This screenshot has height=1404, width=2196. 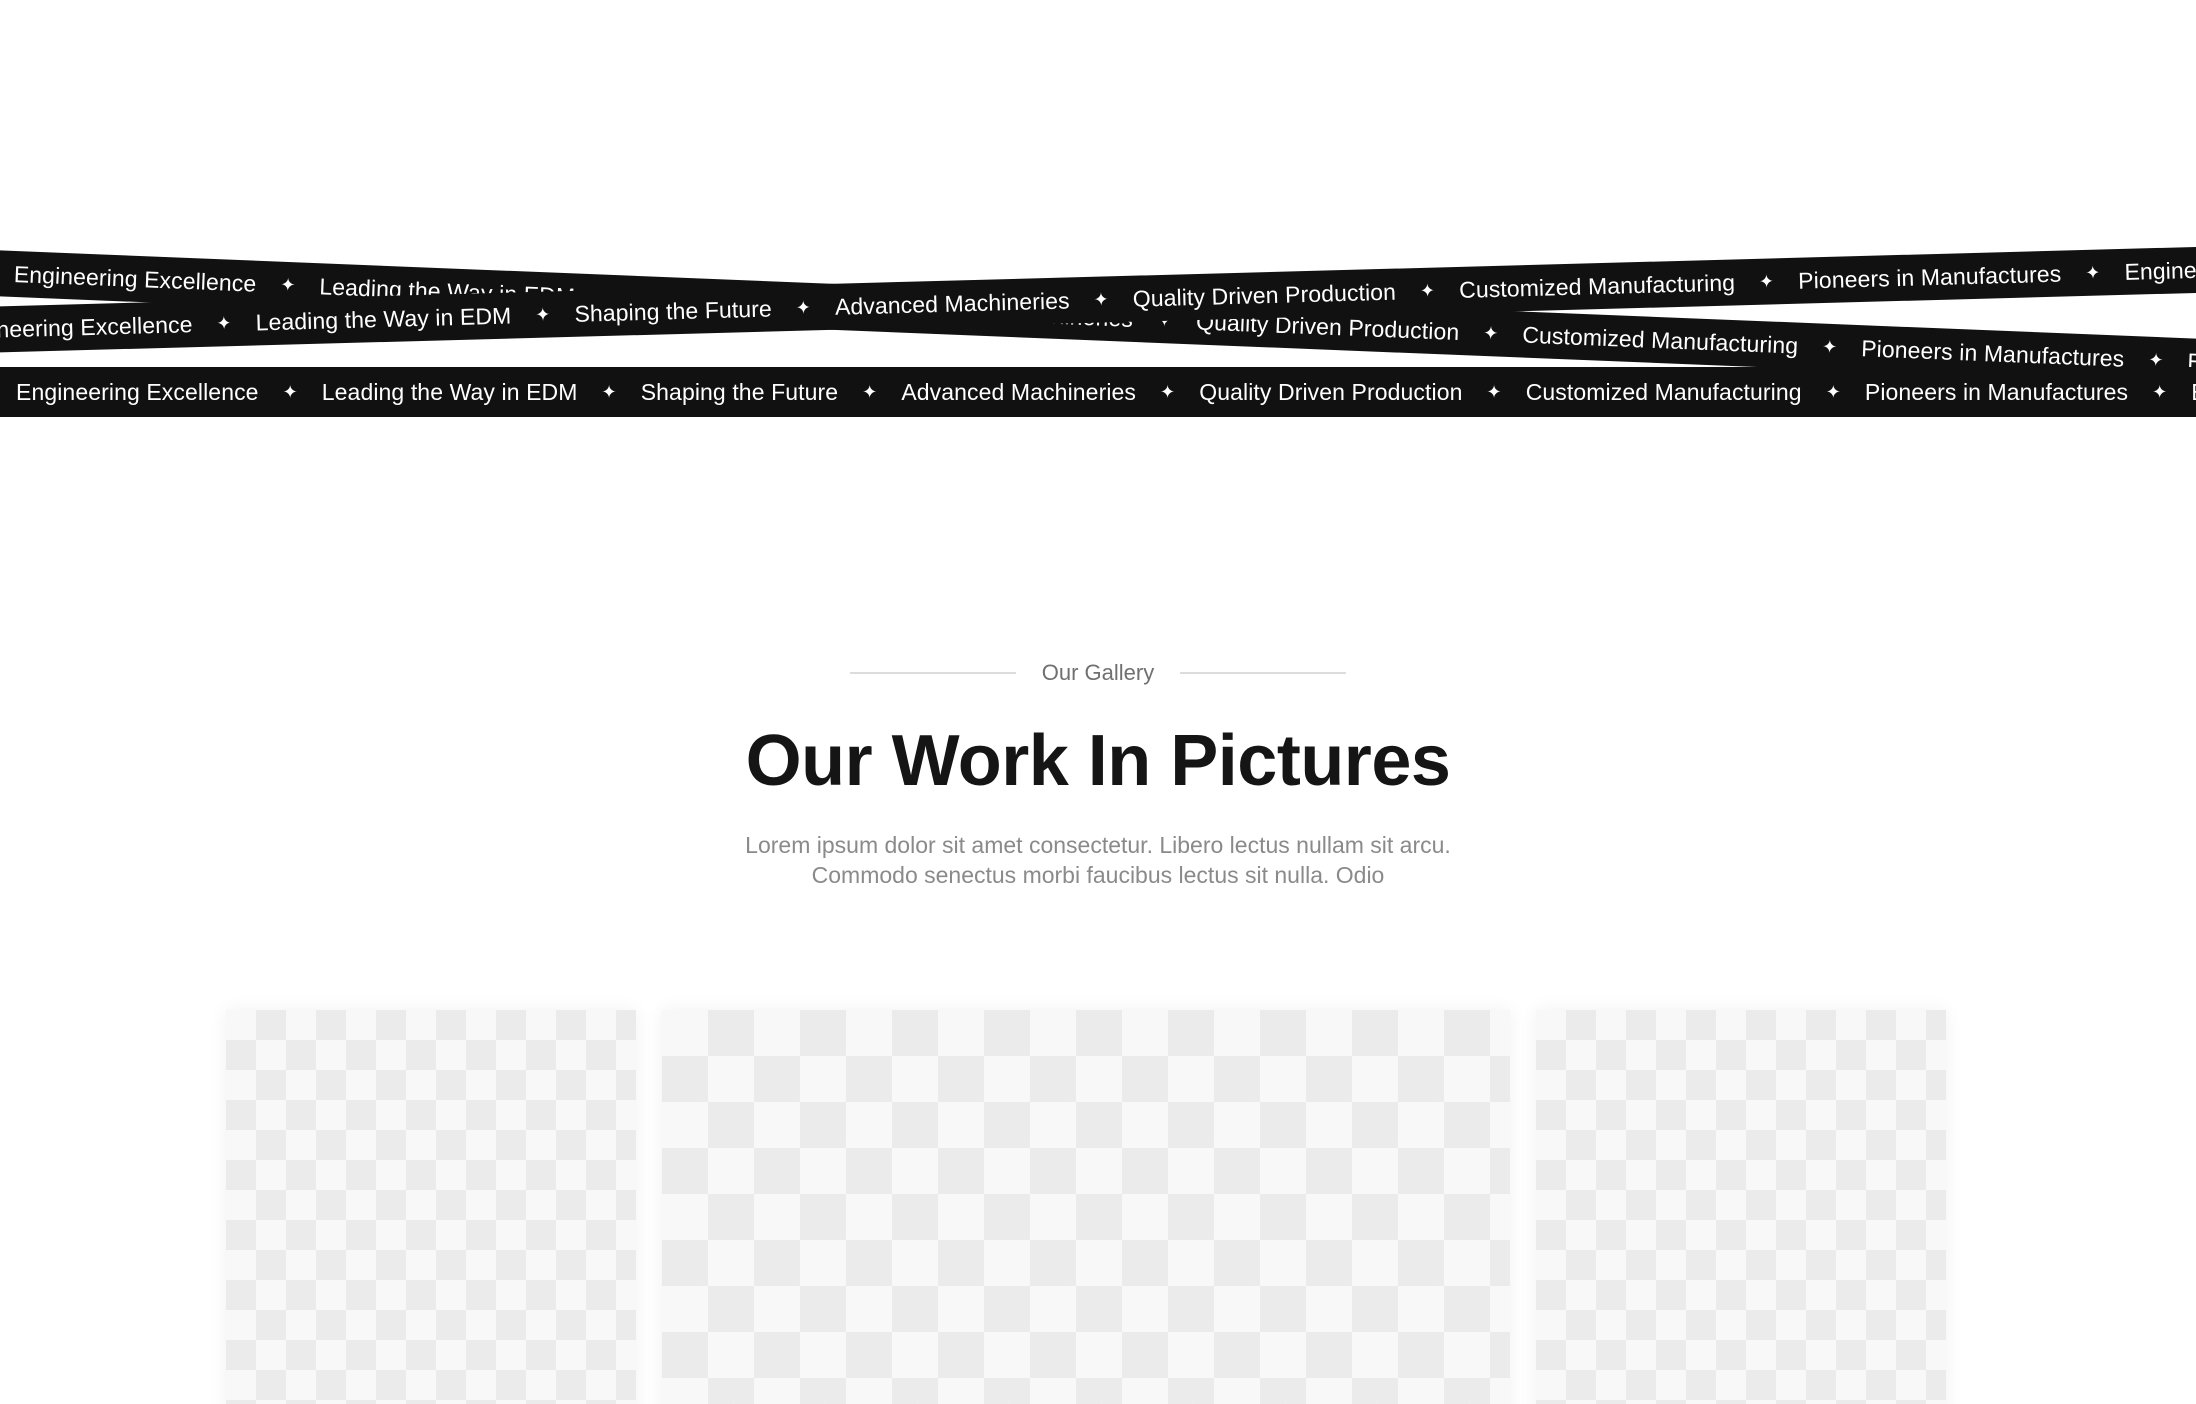 I want to click on section-title: Our Work In Pictures, so click(x=1098, y=761).